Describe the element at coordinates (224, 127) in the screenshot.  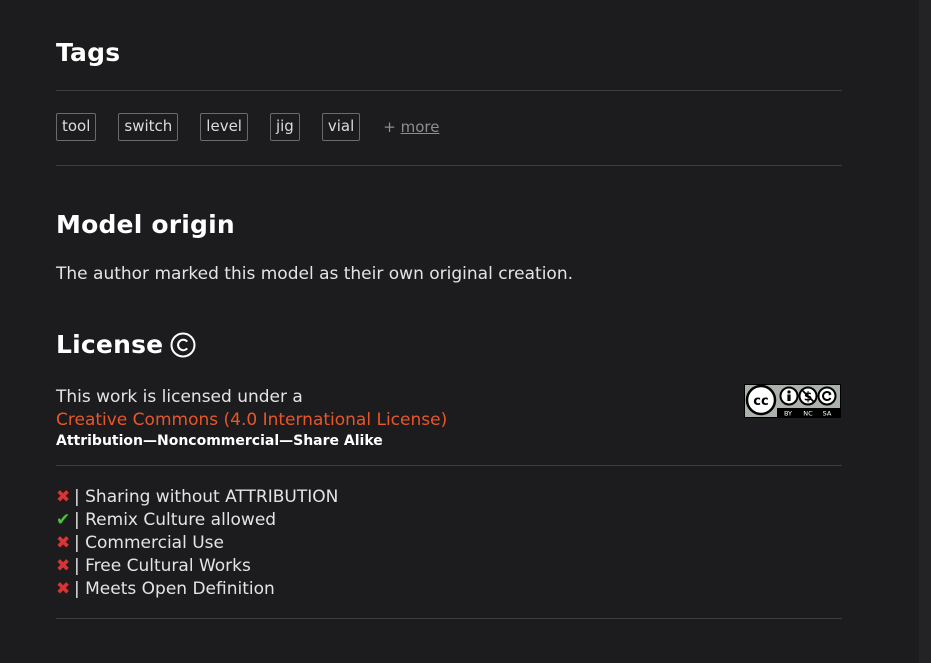
I see `tag-chip: level` at that location.